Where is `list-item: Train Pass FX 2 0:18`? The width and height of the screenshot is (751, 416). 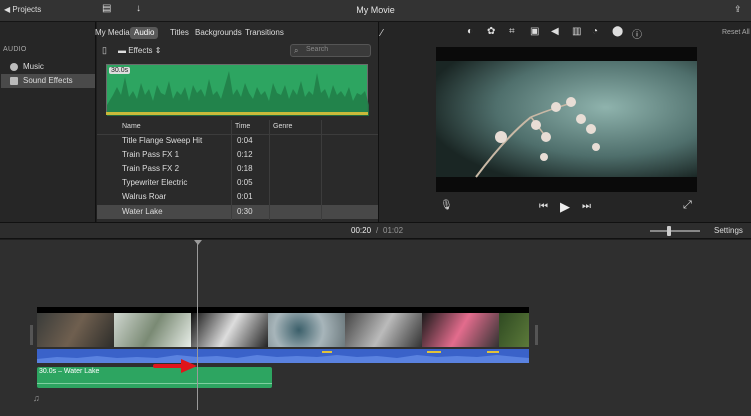 list-item: Train Pass FX 2 0:18 is located at coordinates (237, 169).